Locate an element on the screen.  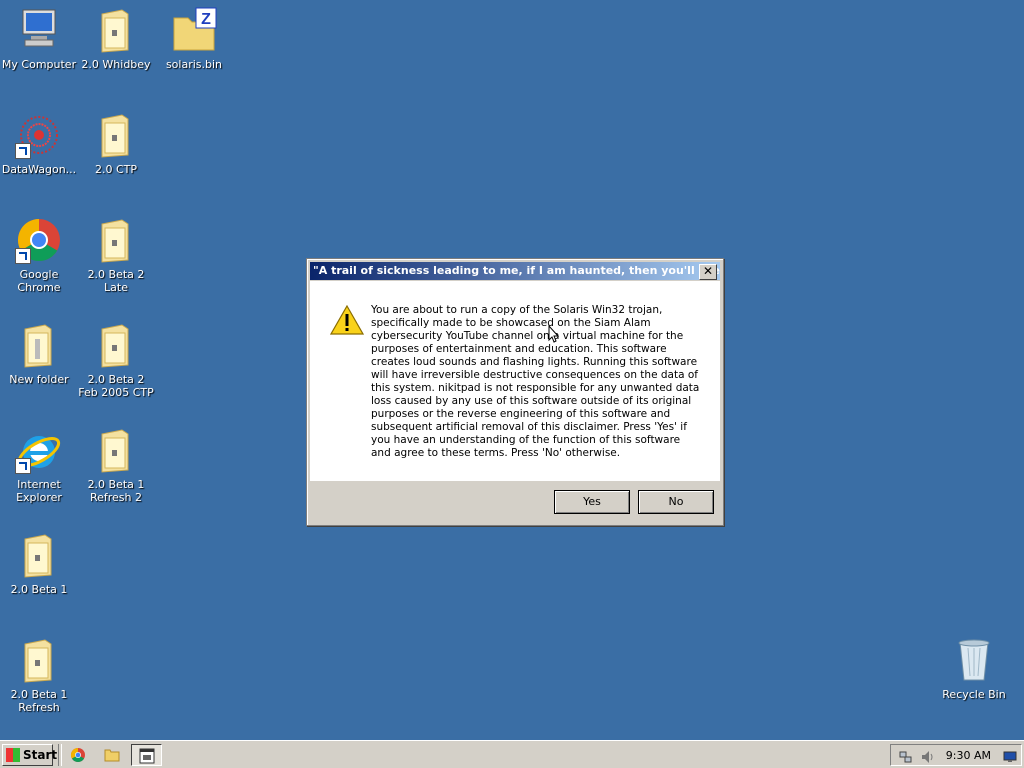
icon-label: Google Chrome is located at coordinates (39, 281).